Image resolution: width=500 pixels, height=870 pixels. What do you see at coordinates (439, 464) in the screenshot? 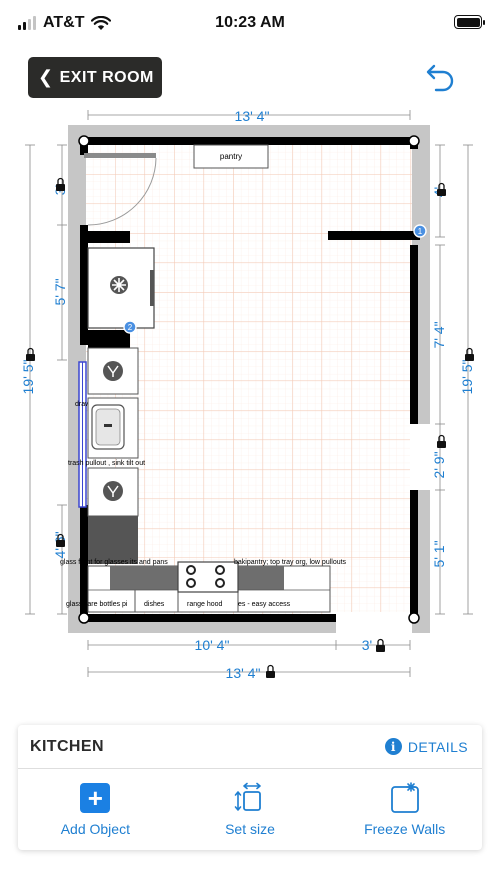
I see `dim-right-middle: 2' 9"` at bounding box center [439, 464].